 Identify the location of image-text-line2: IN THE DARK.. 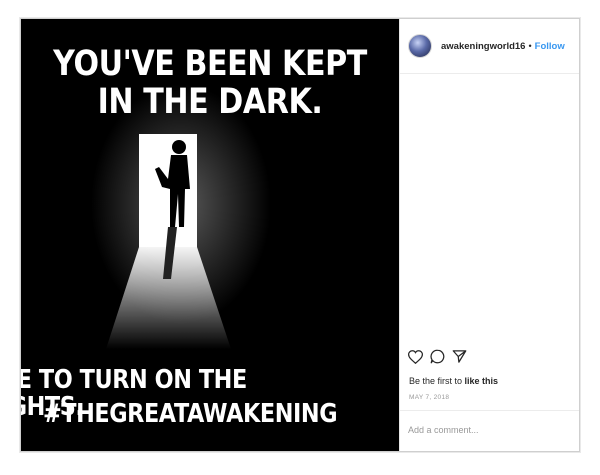
(210, 102).